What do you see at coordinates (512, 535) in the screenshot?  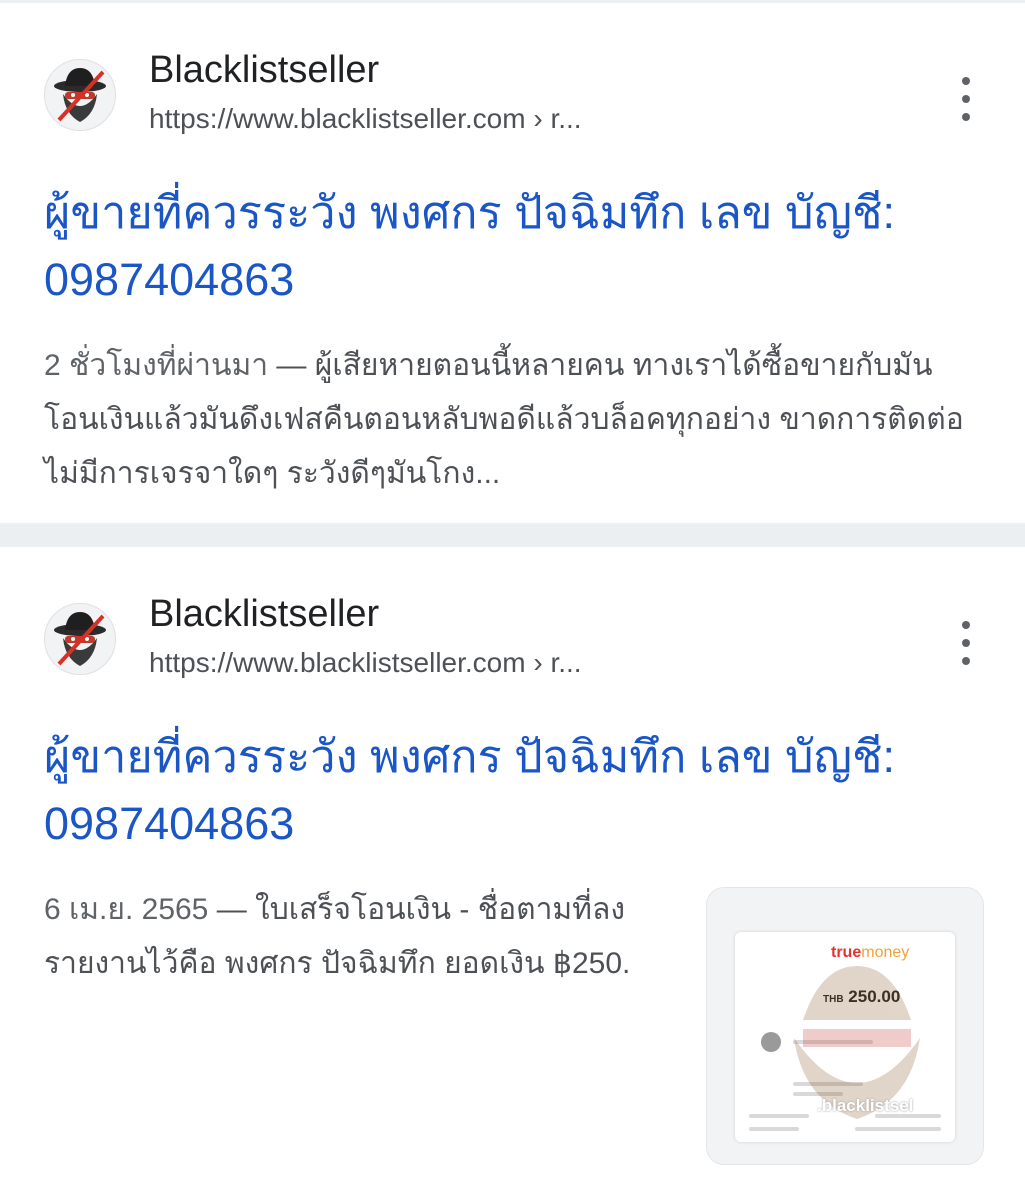 I see `result-separator` at bounding box center [512, 535].